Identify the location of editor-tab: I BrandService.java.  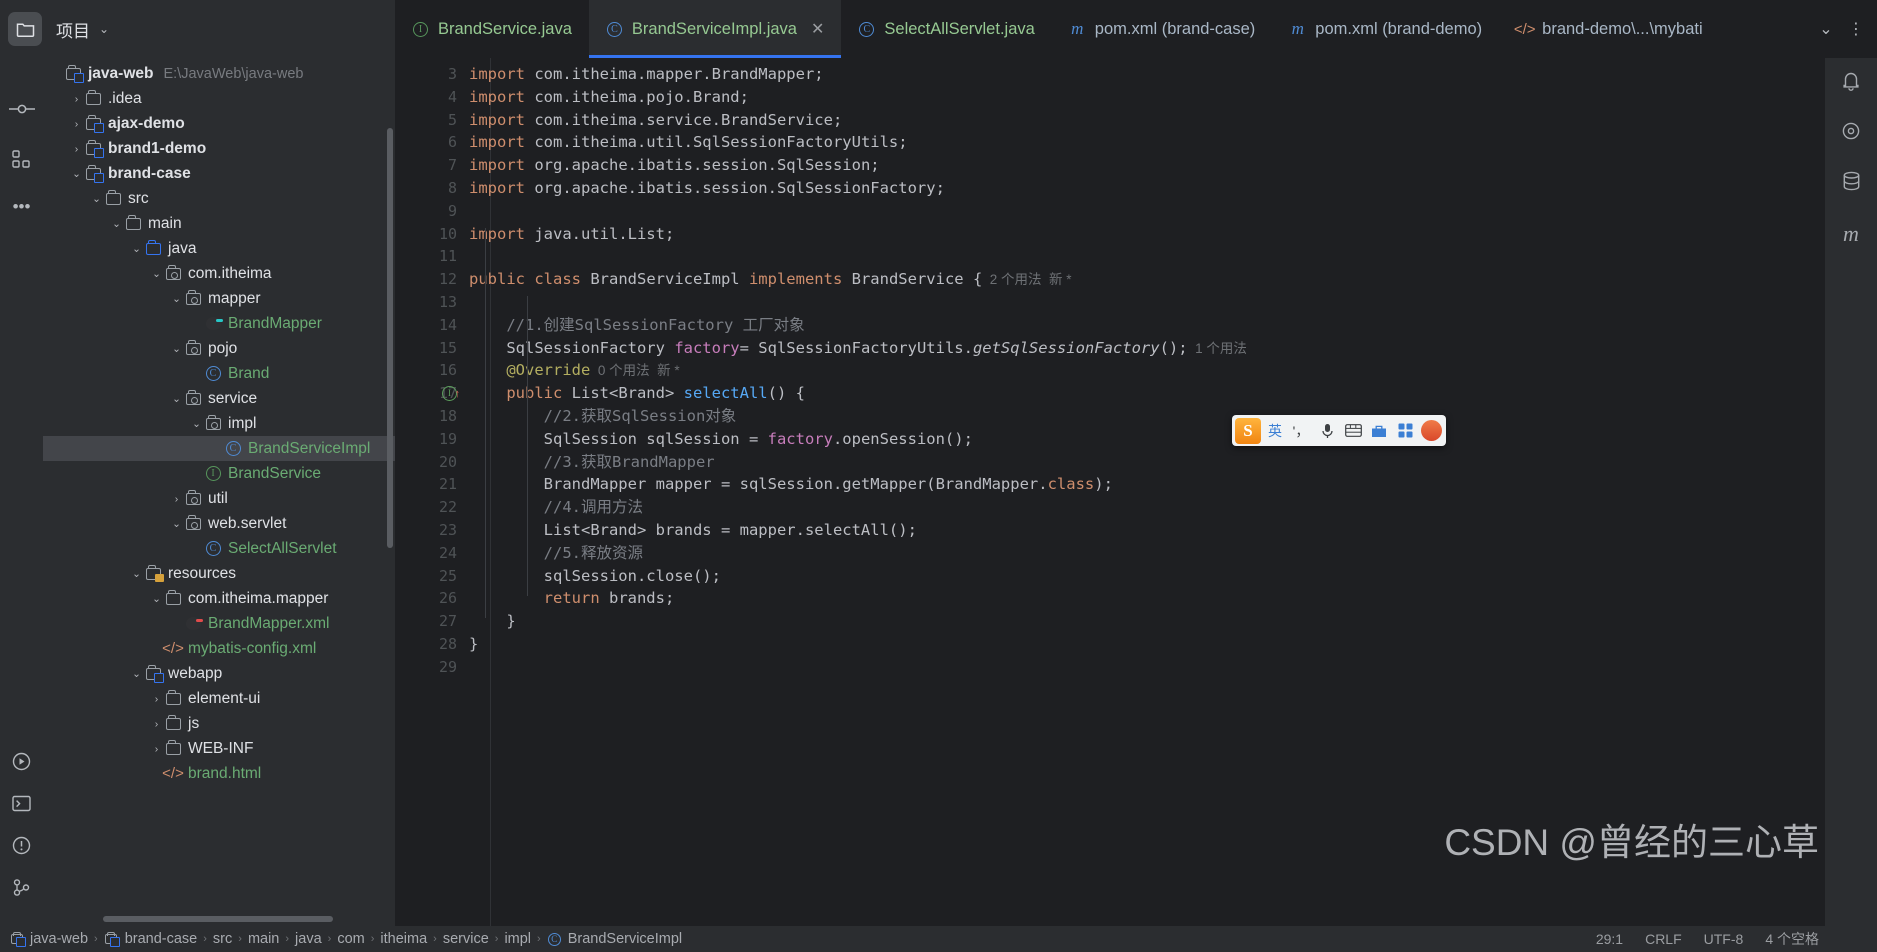
(492, 29).